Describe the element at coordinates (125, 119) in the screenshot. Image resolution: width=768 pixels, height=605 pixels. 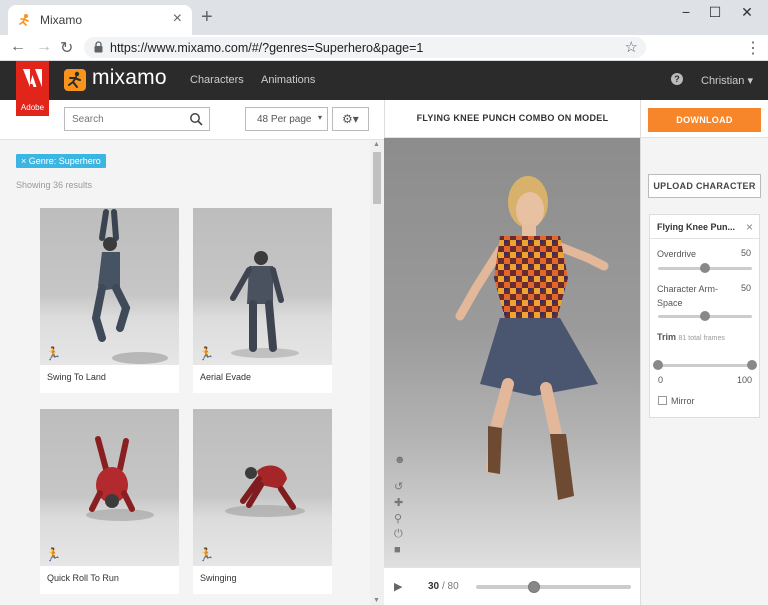
I see `search-input` at that location.